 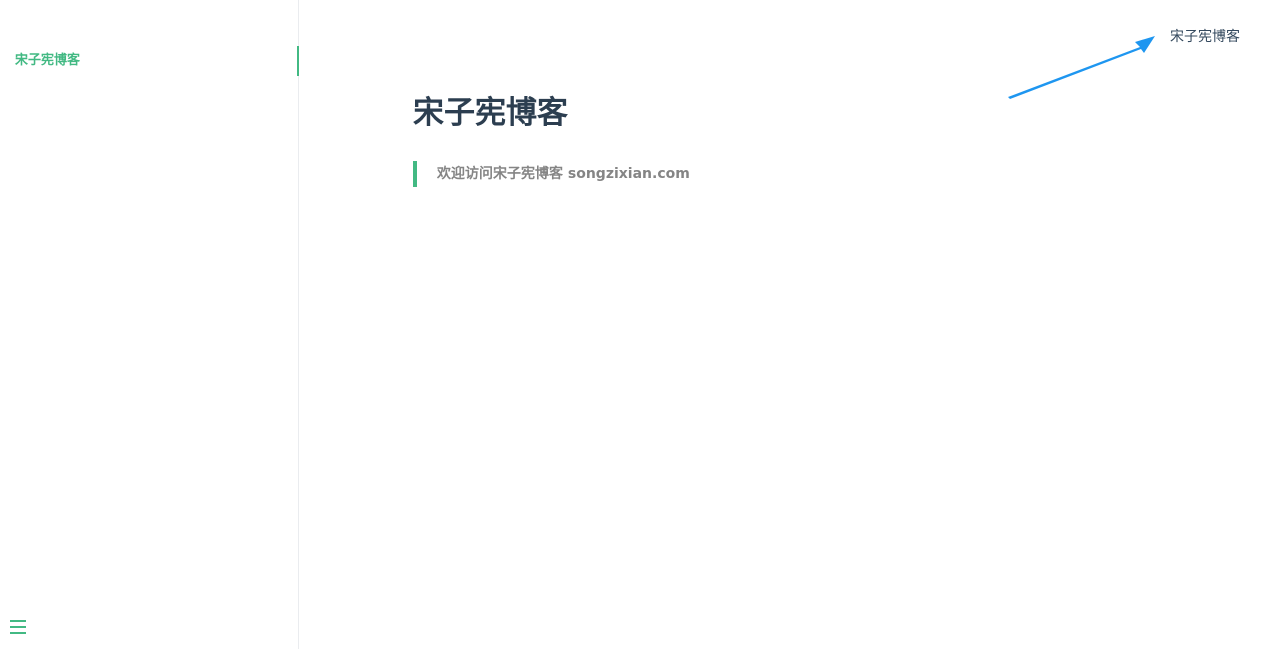 What do you see at coordinates (18, 627) in the screenshot?
I see `hamburger-menu-icon` at bounding box center [18, 627].